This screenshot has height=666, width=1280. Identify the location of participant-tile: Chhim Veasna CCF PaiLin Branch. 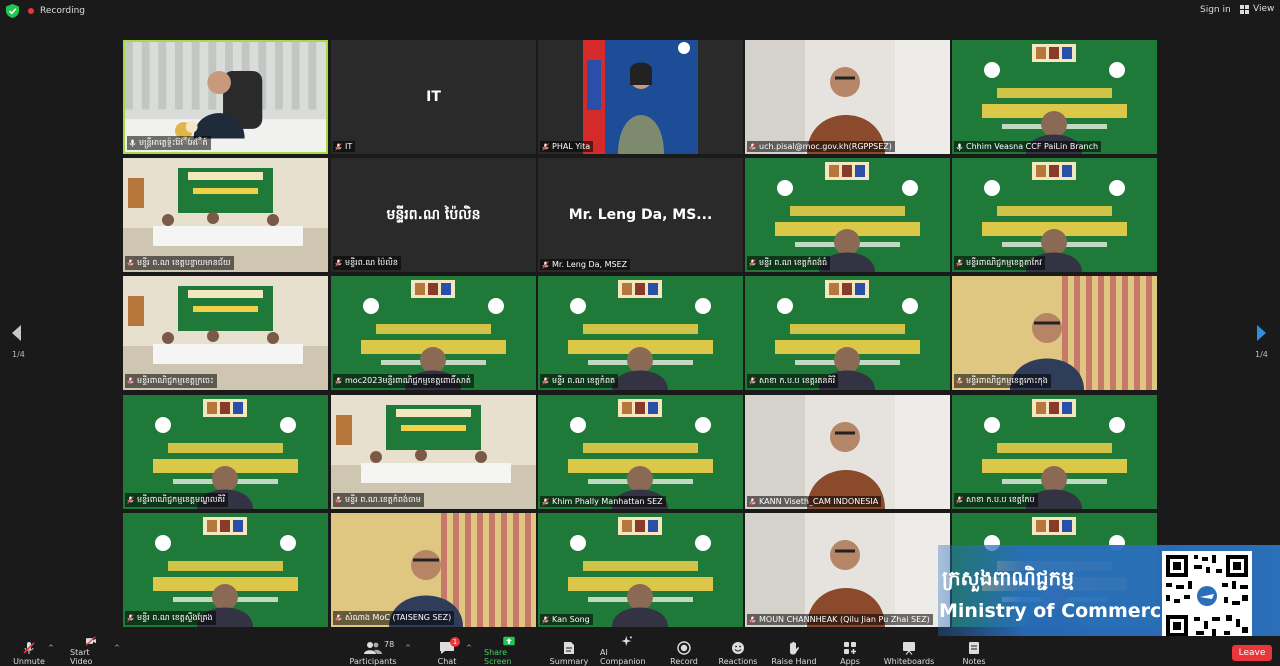
(1054, 97).